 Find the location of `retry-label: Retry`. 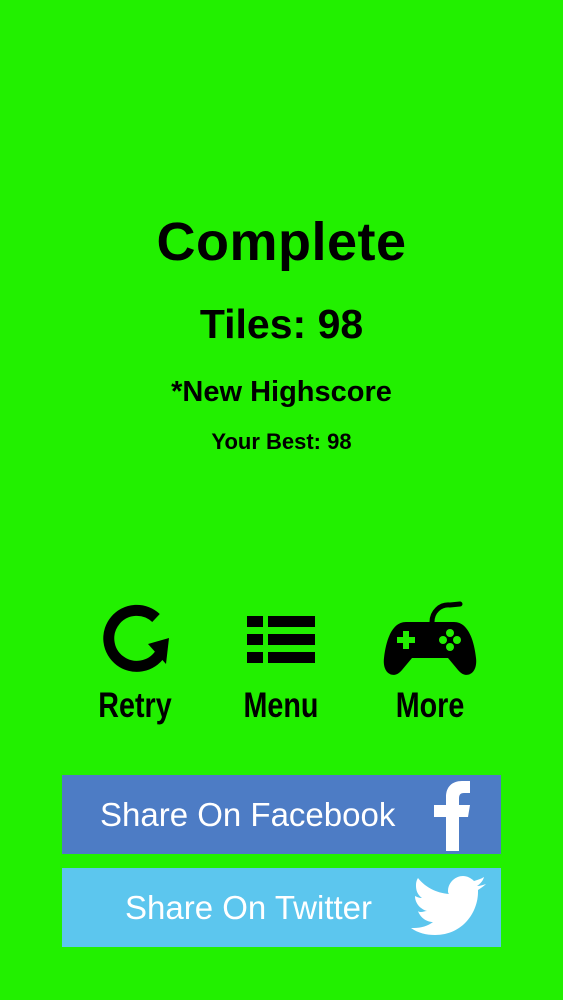

retry-label: Retry is located at coordinates (135, 705).